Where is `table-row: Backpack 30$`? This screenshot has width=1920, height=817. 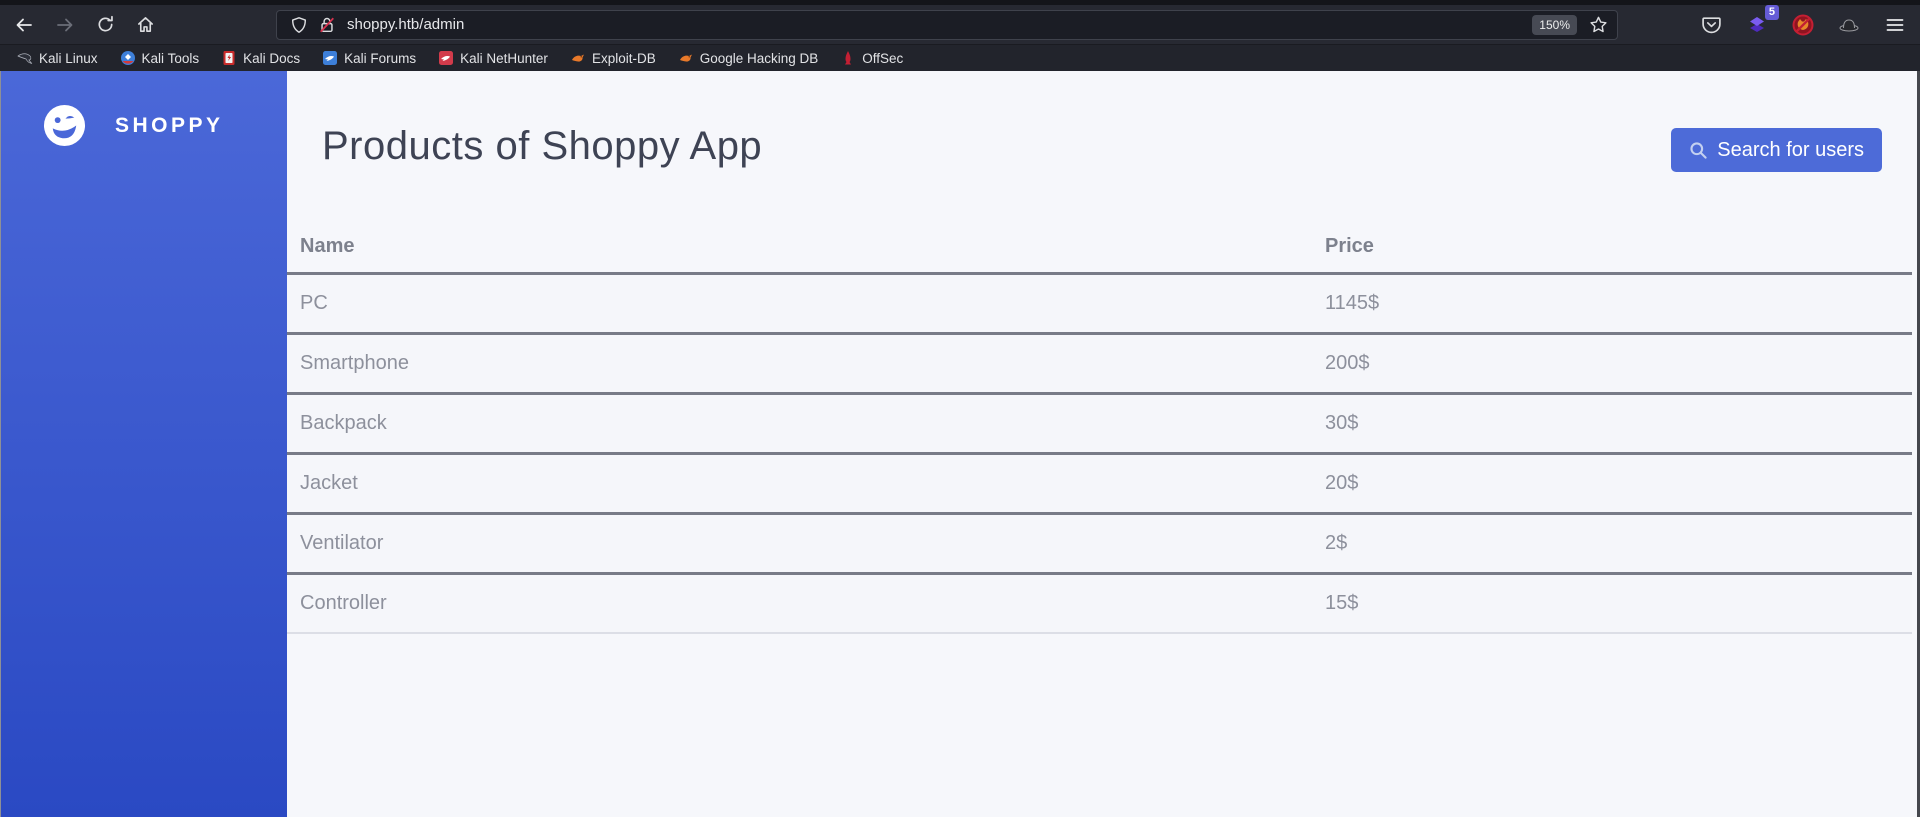
table-row: Backpack 30$ is located at coordinates (1099, 424).